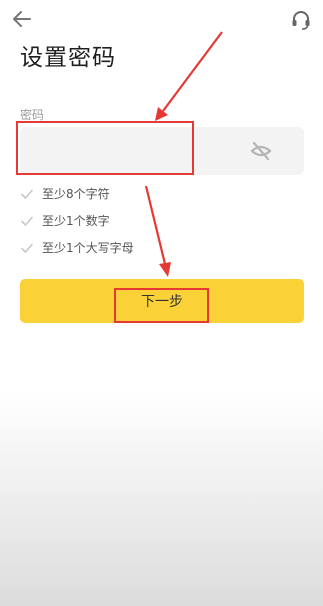 Image resolution: width=323 pixels, height=606 pixels. What do you see at coordinates (161, 20) in the screenshot?
I see `top-bar` at bounding box center [161, 20].